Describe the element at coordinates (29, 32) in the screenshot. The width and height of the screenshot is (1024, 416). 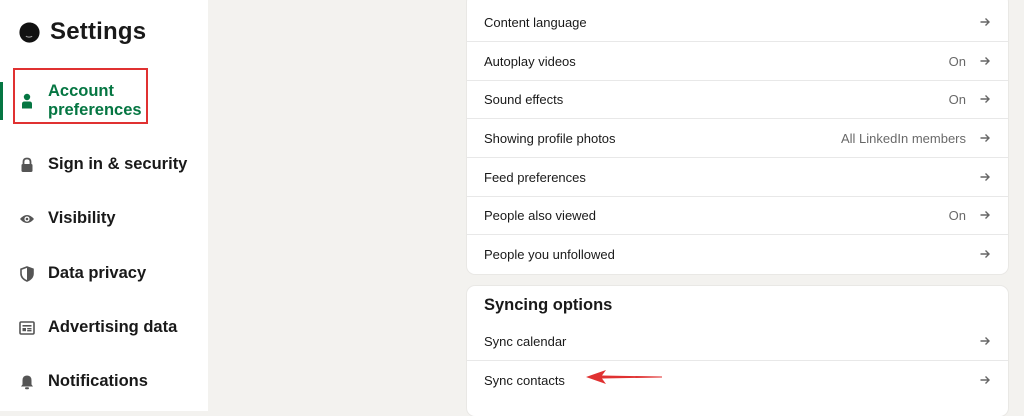
I see `app-logo-icon` at that location.